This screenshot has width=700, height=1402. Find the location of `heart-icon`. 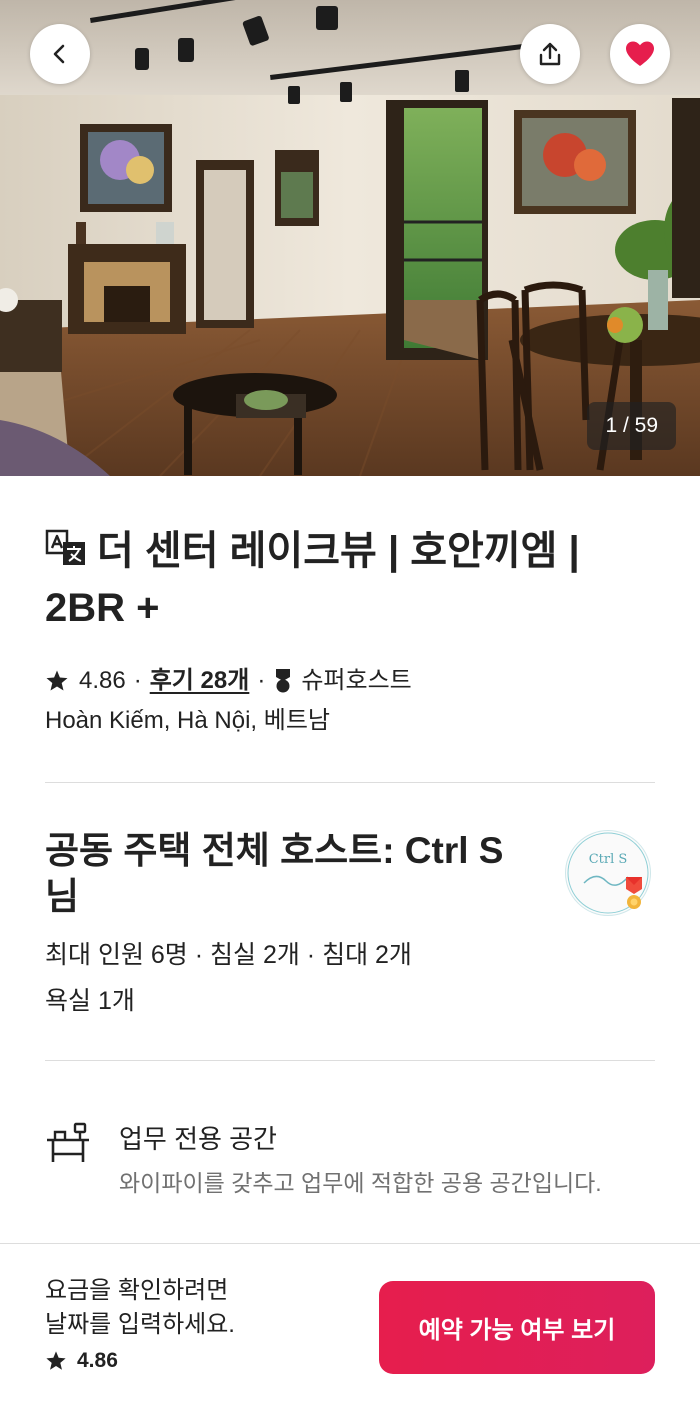

heart-icon is located at coordinates (640, 53).